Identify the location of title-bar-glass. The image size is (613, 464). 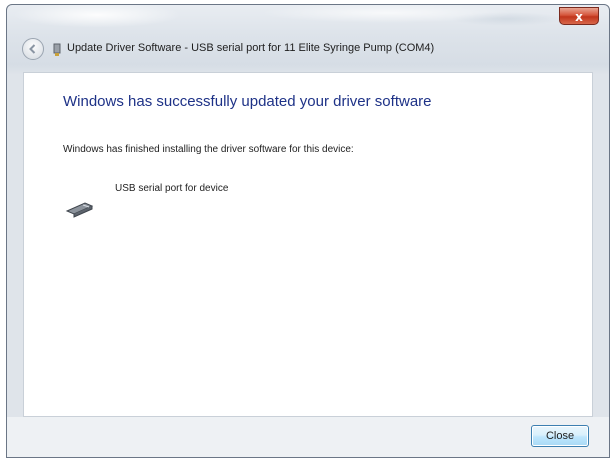
(308, 36).